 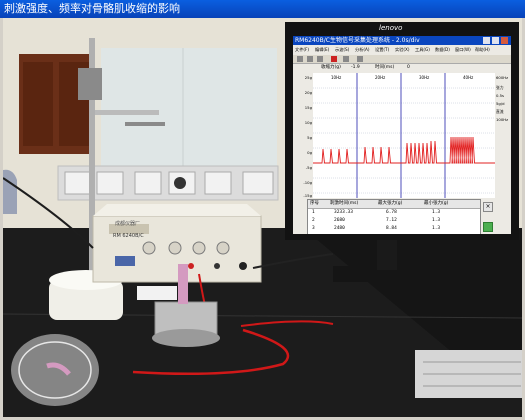 What do you see at coordinates (344, 203) in the screenshot?
I see `col-header: 刺激时间(ms)` at bounding box center [344, 203].